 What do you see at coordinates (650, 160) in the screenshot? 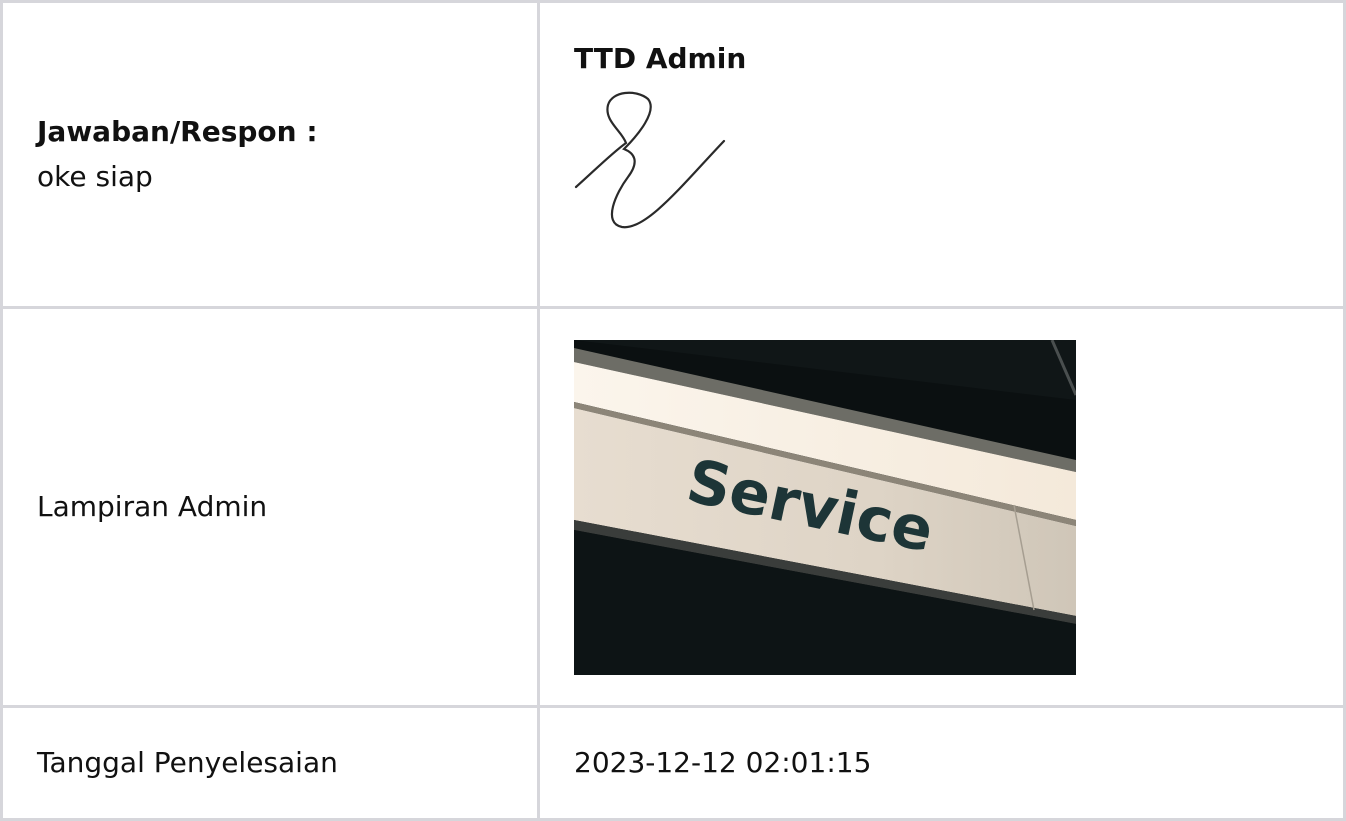
I see `signature-icon` at bounding box center [650, 160].